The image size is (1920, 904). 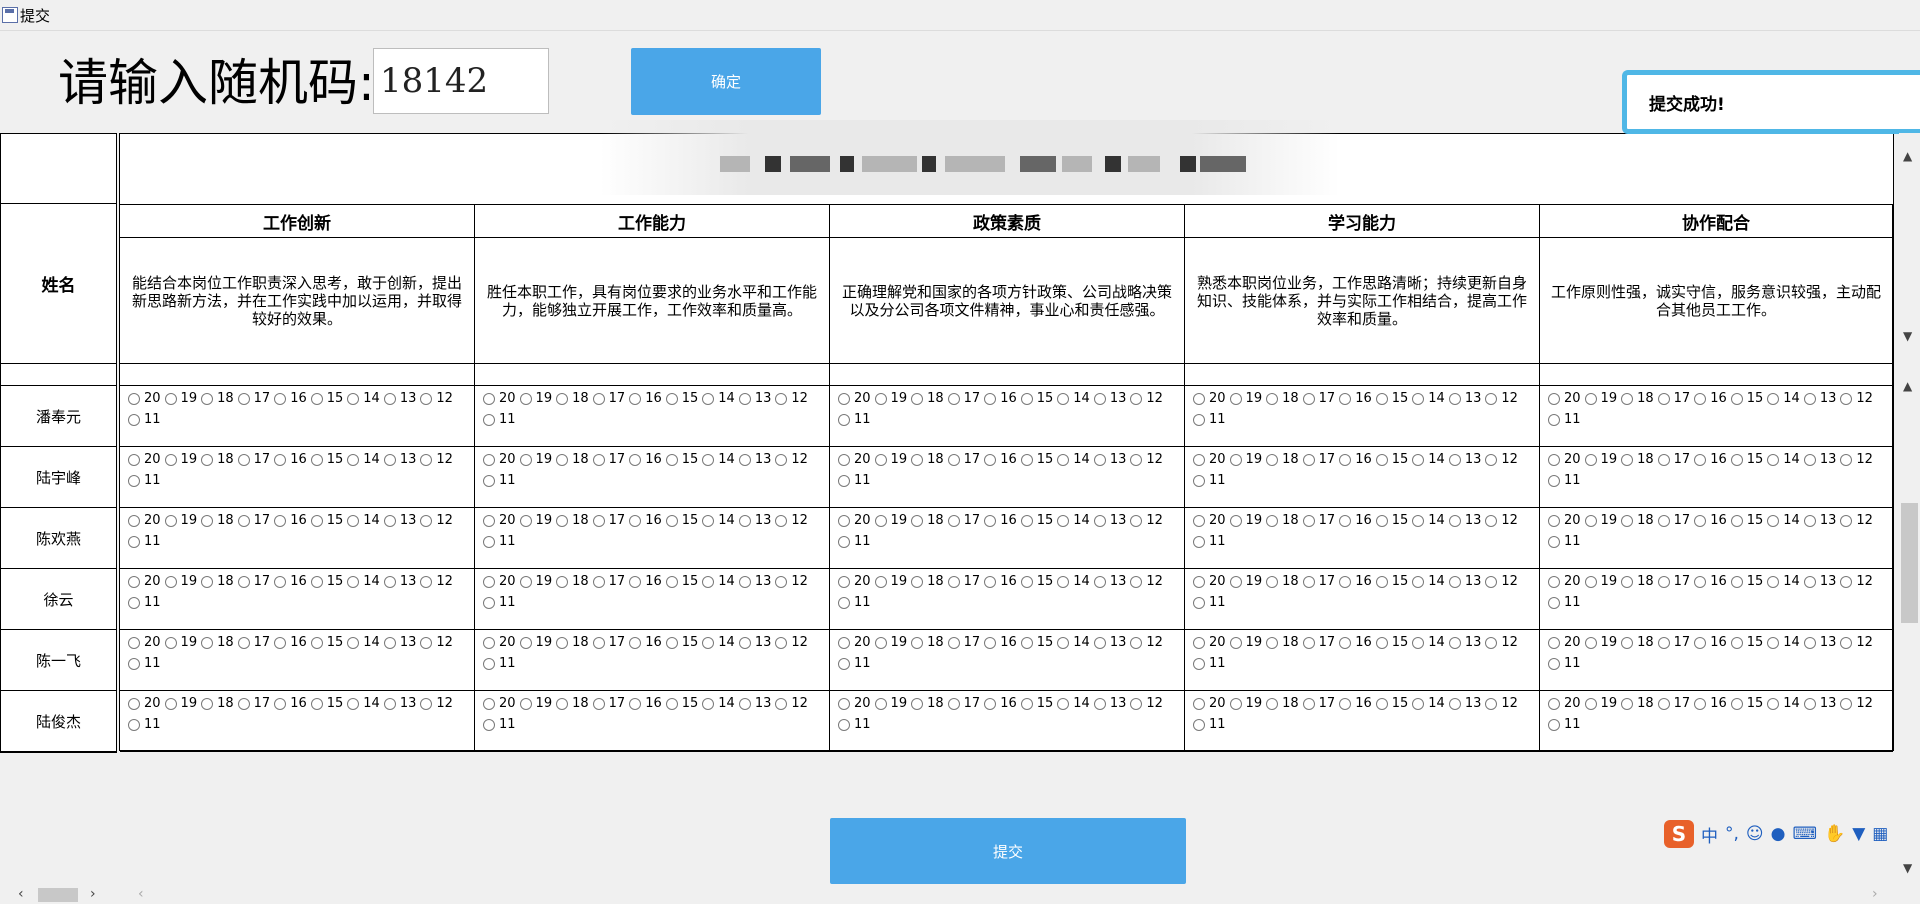 I want to click on emoji-icon: ☺, so click(x=1755, y=834).